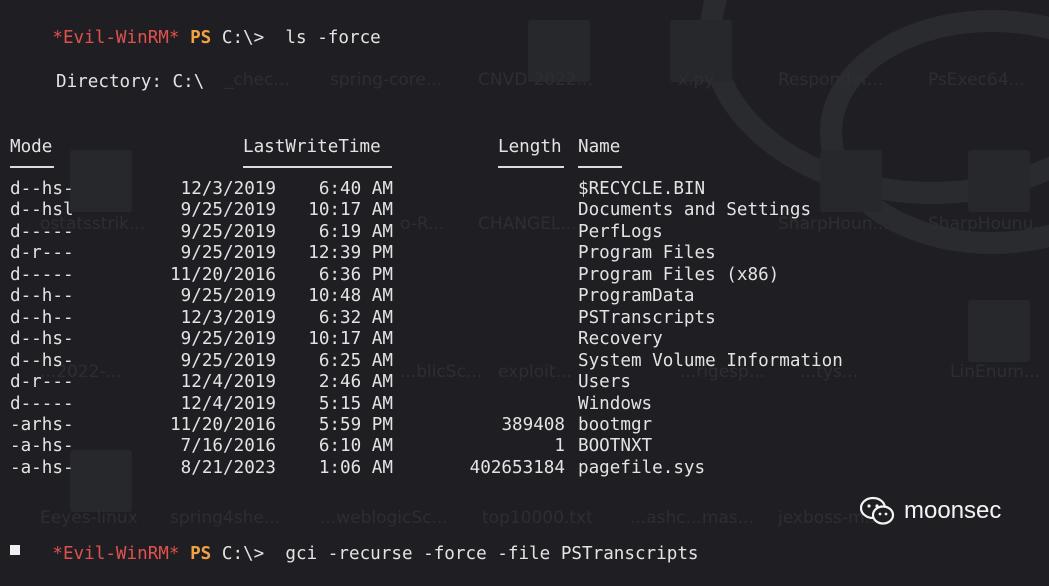 The image size is (1049, 586). I want to click on directory-heading: Directory: C:\, so click(130, 82).